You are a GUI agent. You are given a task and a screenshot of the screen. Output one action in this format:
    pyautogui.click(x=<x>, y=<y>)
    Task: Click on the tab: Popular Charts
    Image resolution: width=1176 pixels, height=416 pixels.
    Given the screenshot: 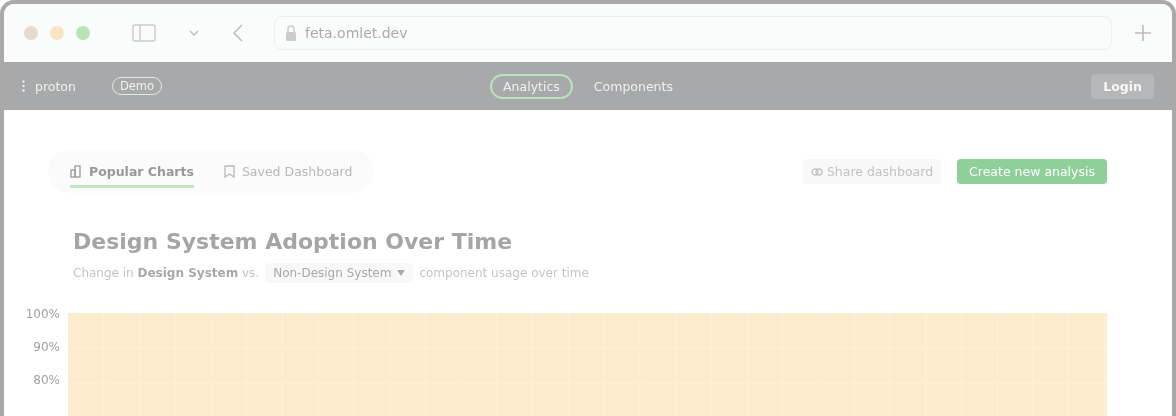 What is the action you would take?
    pyautogui.click(x=132, y=176)
    